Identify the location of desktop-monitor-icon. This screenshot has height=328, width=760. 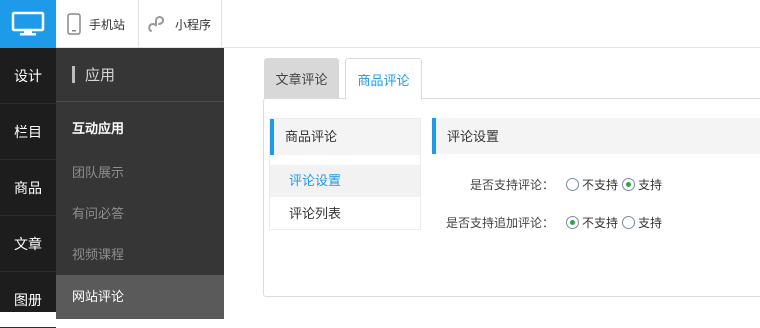
(28, 23).